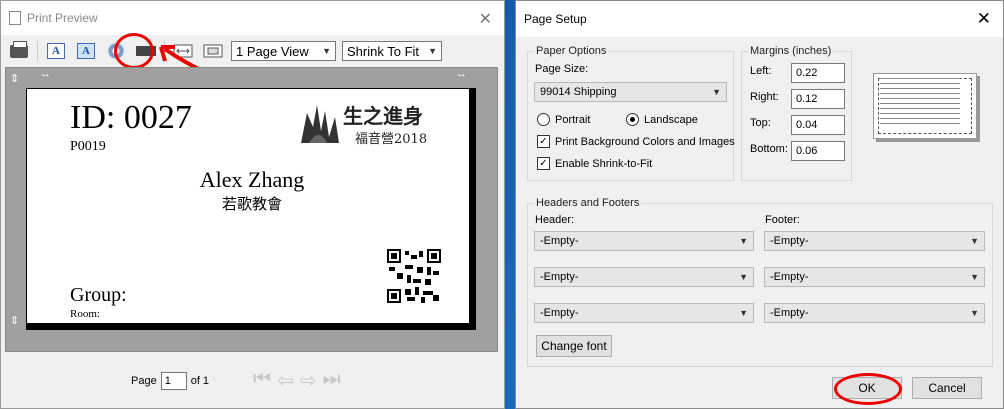  What do you see at coordinates (559, 277) in the screenshot?
I see `header-value-2: -Empty-` at bounding box center [559, 277].